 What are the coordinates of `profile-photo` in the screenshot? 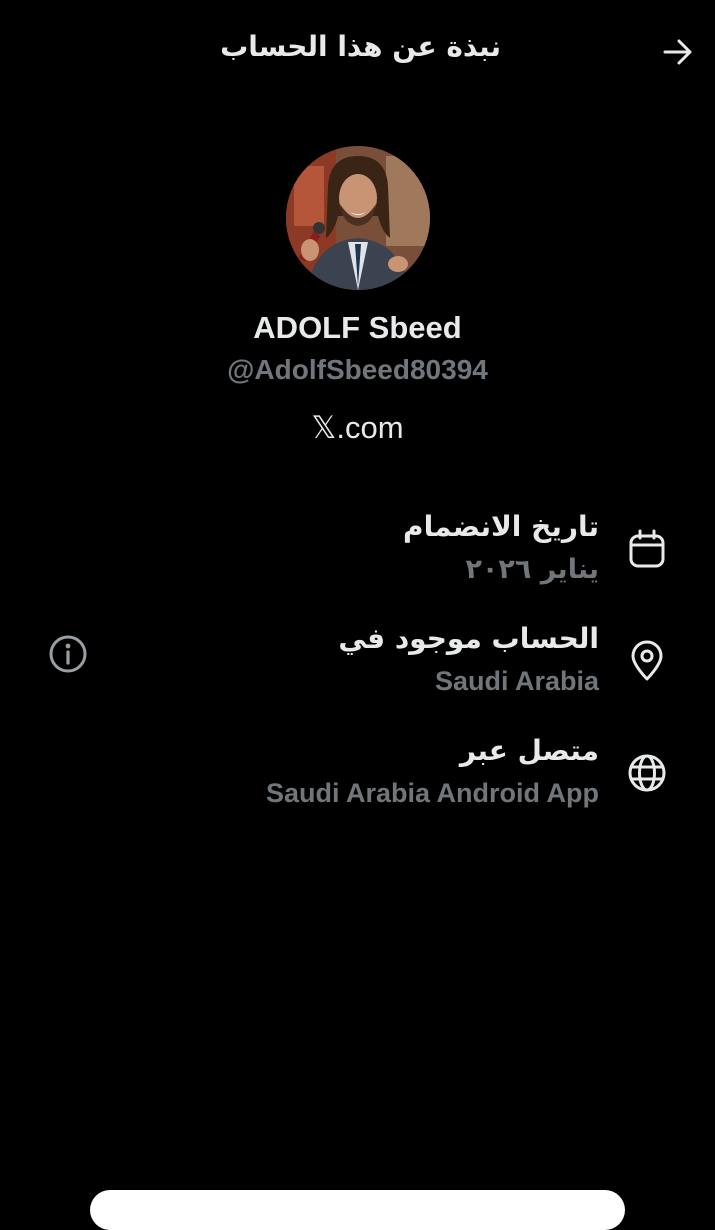 It's located at (358, 218).